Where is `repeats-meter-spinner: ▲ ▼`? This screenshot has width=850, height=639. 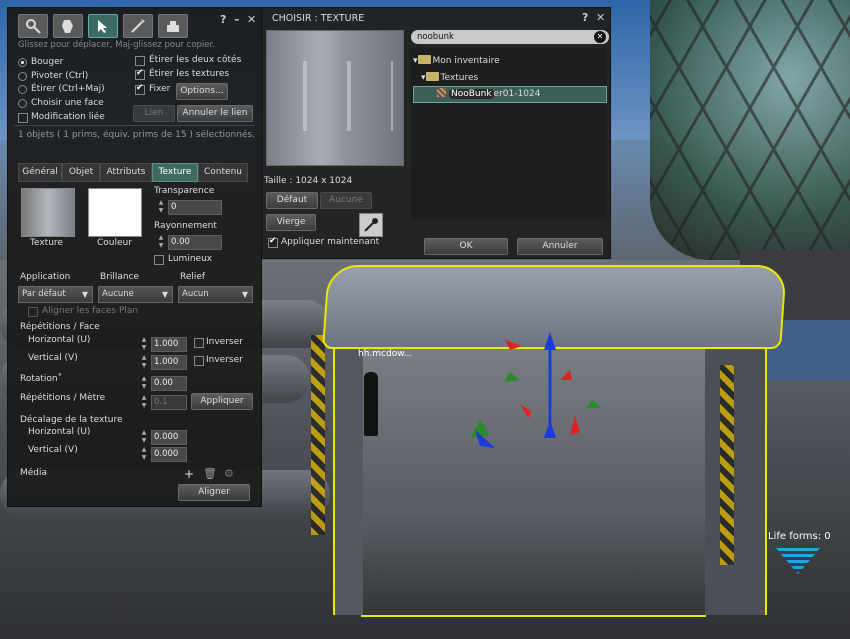
repeats-meter-spinner: ▲ ▼ is located at coordinates (144, 402).